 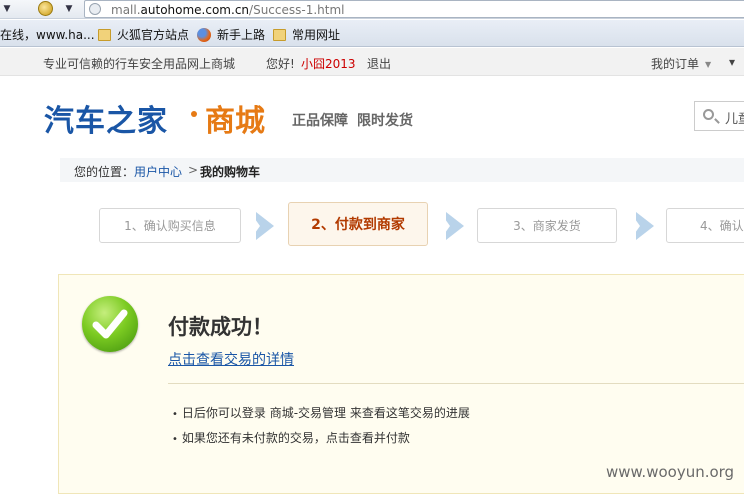 What do you see at coordinates (230, 172) in the screenshot?
I see `breadcrumb-current: 我的购物车` at bounding box center [230, 172].